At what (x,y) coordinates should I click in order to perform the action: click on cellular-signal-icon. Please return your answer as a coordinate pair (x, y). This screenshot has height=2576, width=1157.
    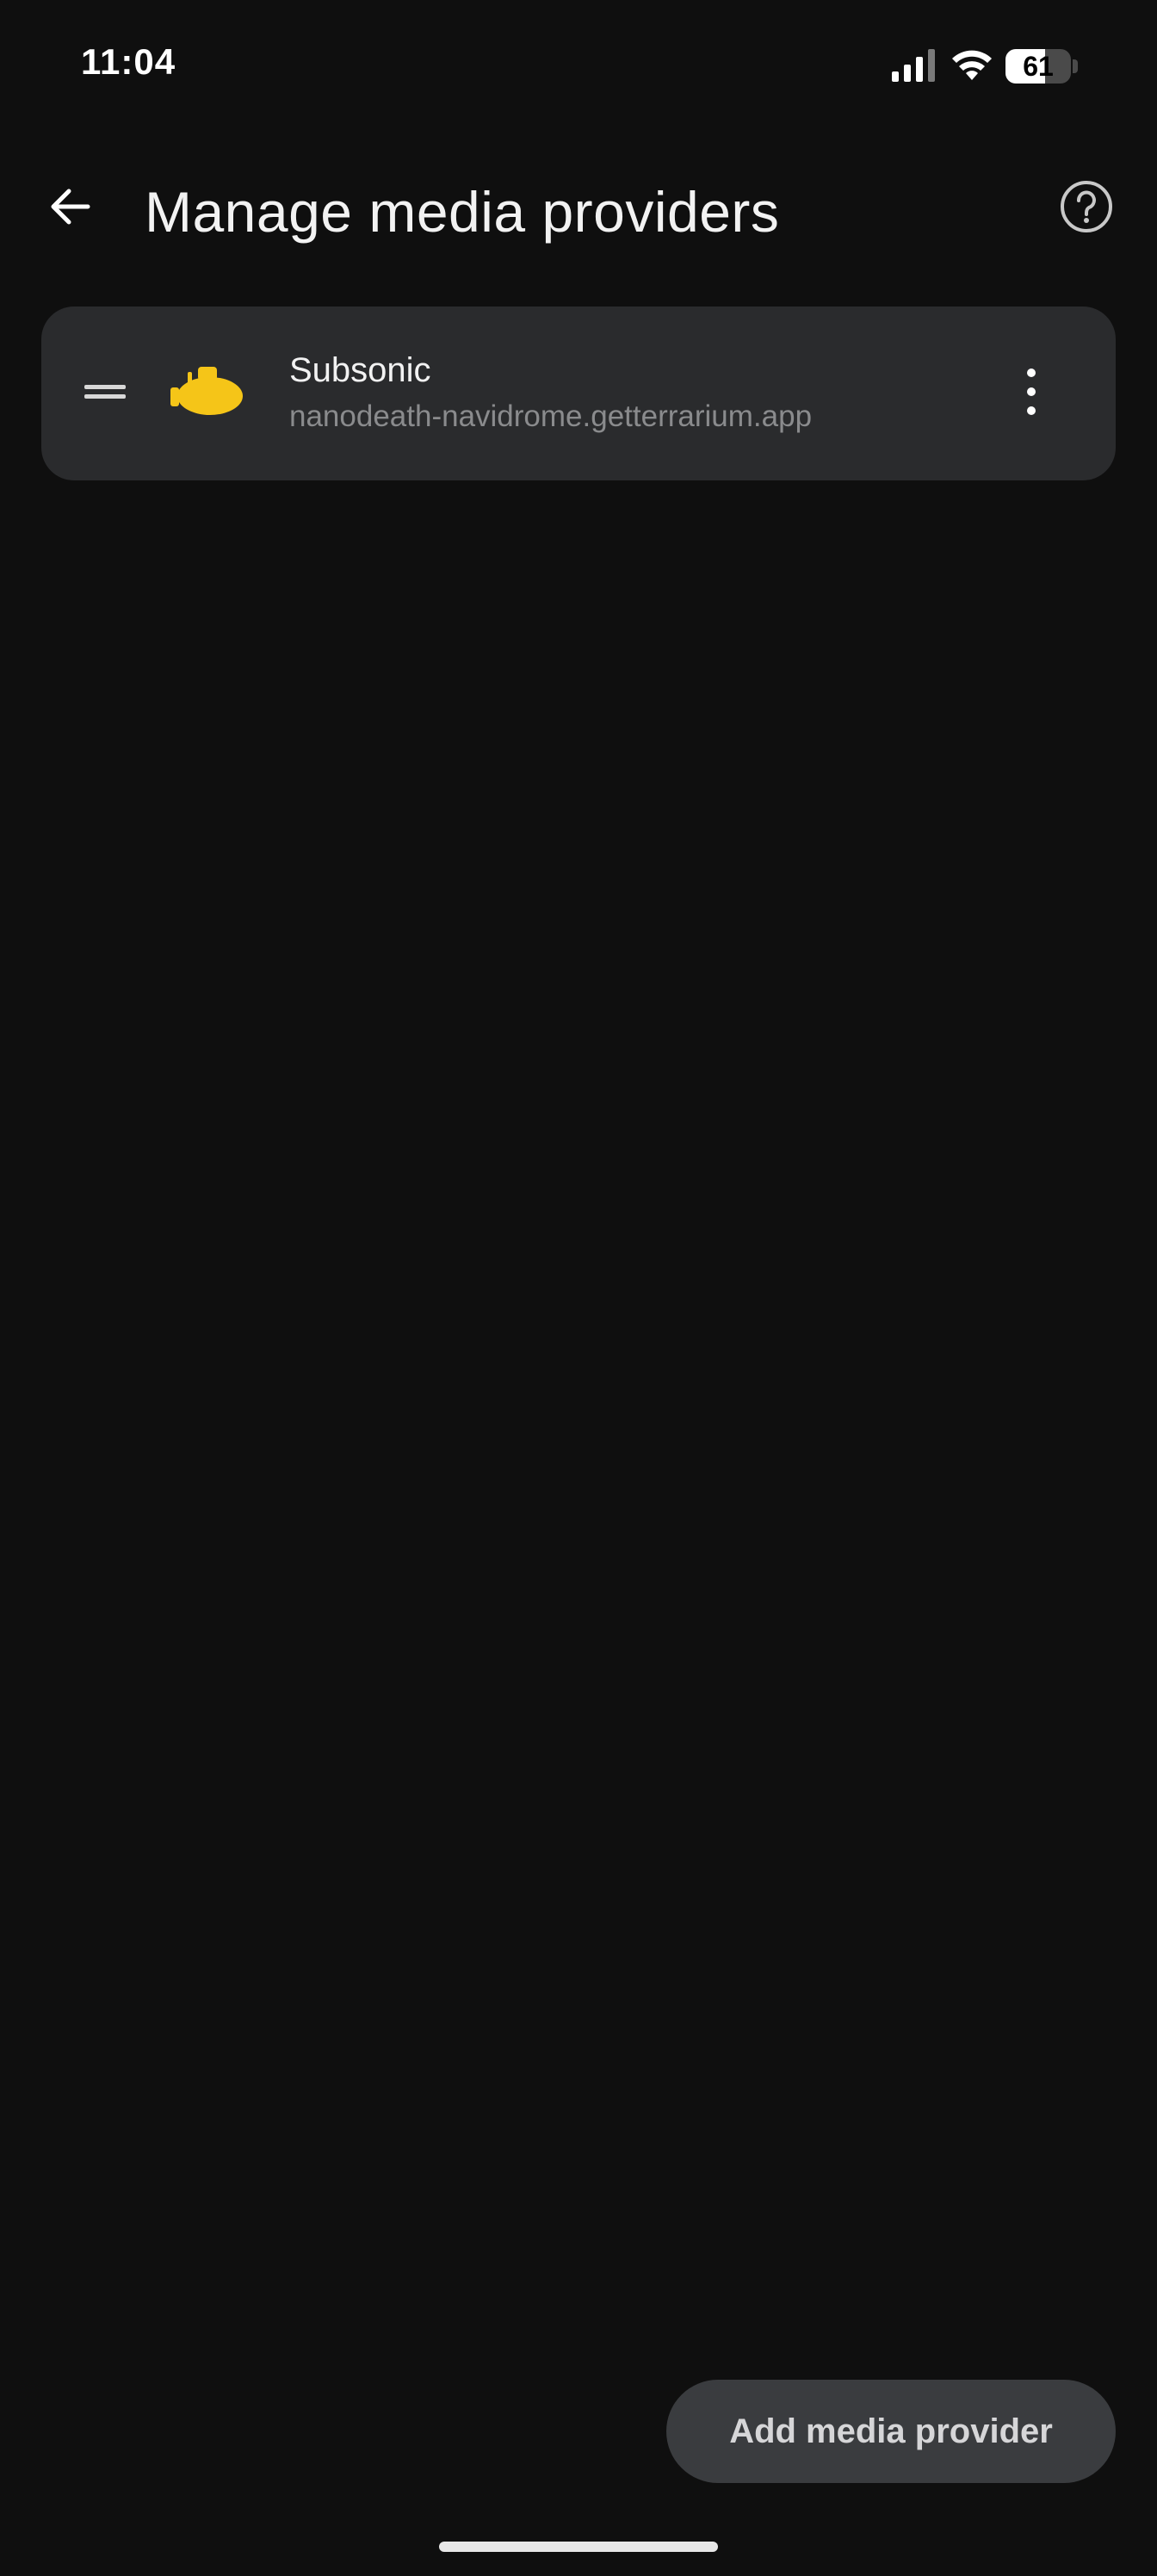
    Looking at the image, I should click on (914, 66).